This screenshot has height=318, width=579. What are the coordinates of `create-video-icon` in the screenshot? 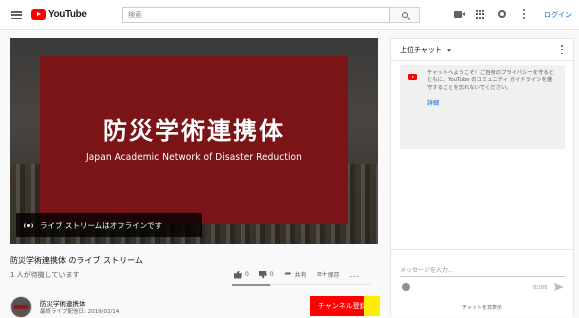 It's located at (459, 14).